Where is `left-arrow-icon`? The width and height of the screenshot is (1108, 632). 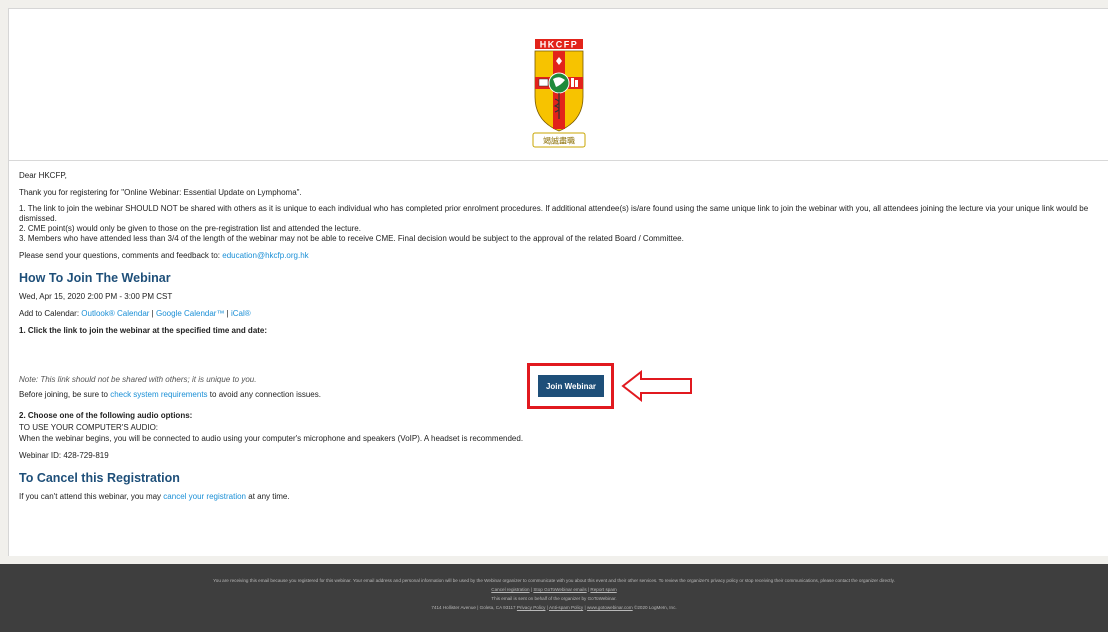 left-arrow-icon is located at coordinates (656, 386).